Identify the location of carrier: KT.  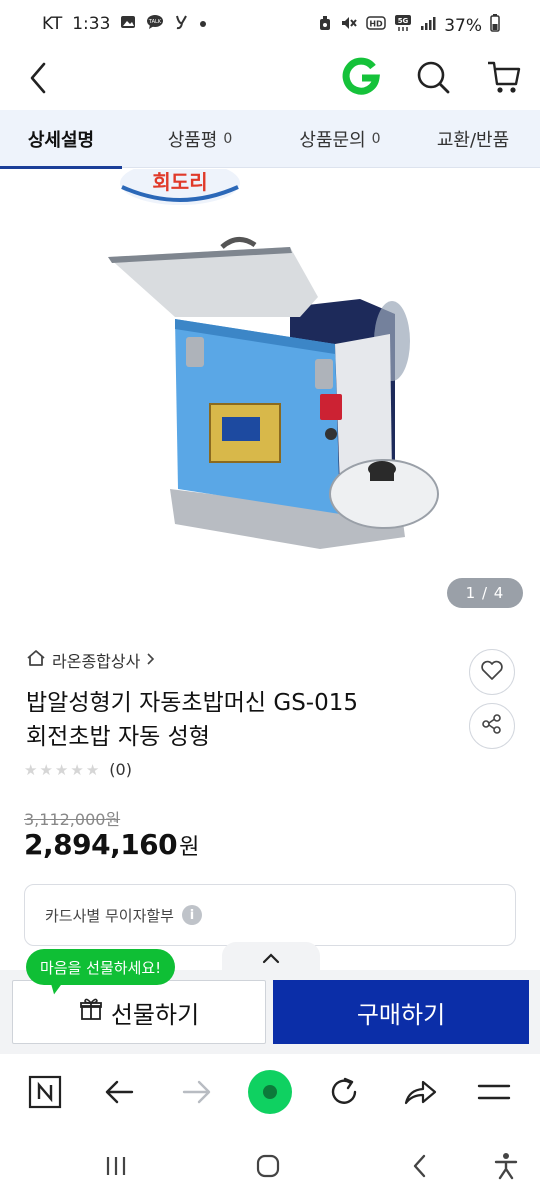
(52, 24).